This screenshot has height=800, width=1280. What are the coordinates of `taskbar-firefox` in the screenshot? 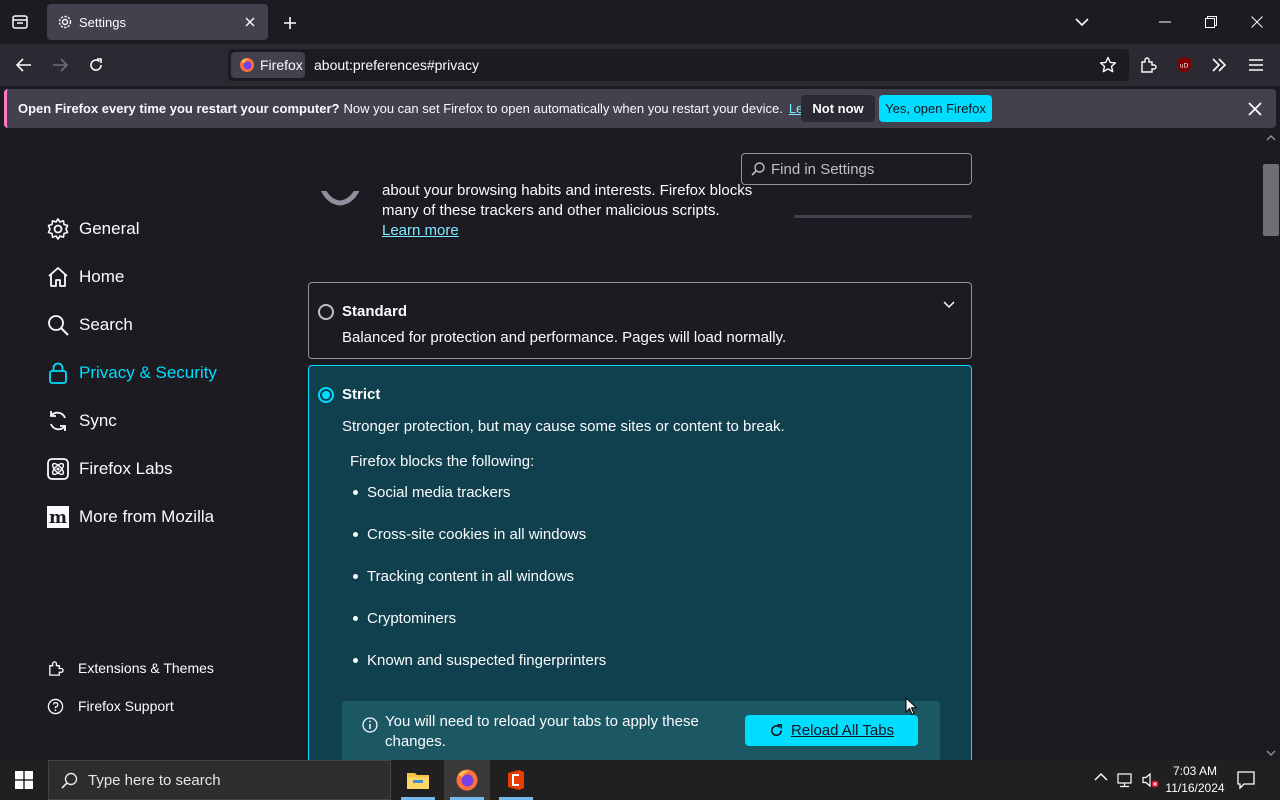 It's located at (467, 780).